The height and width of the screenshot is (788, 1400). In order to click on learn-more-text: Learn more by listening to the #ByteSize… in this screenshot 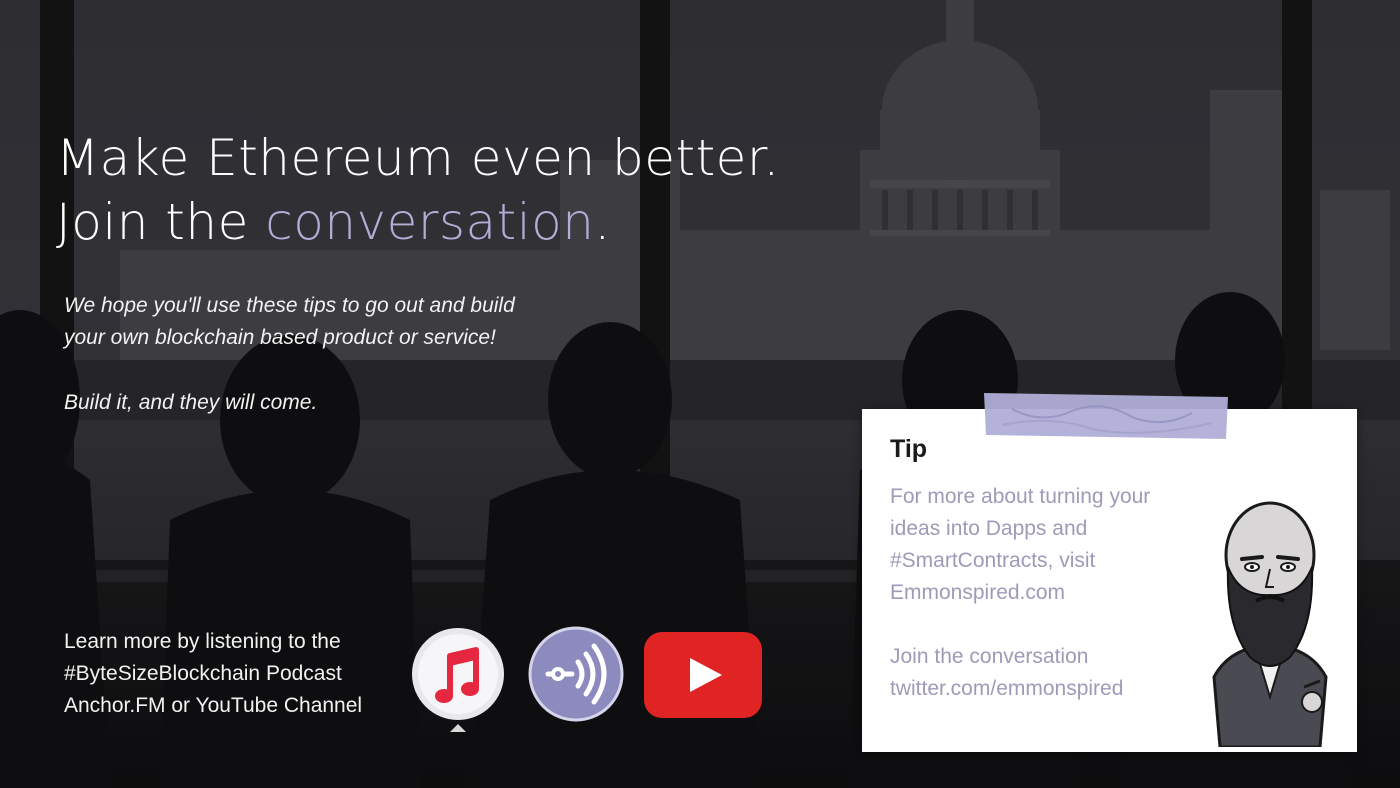, I will do `click(244, 674)`.